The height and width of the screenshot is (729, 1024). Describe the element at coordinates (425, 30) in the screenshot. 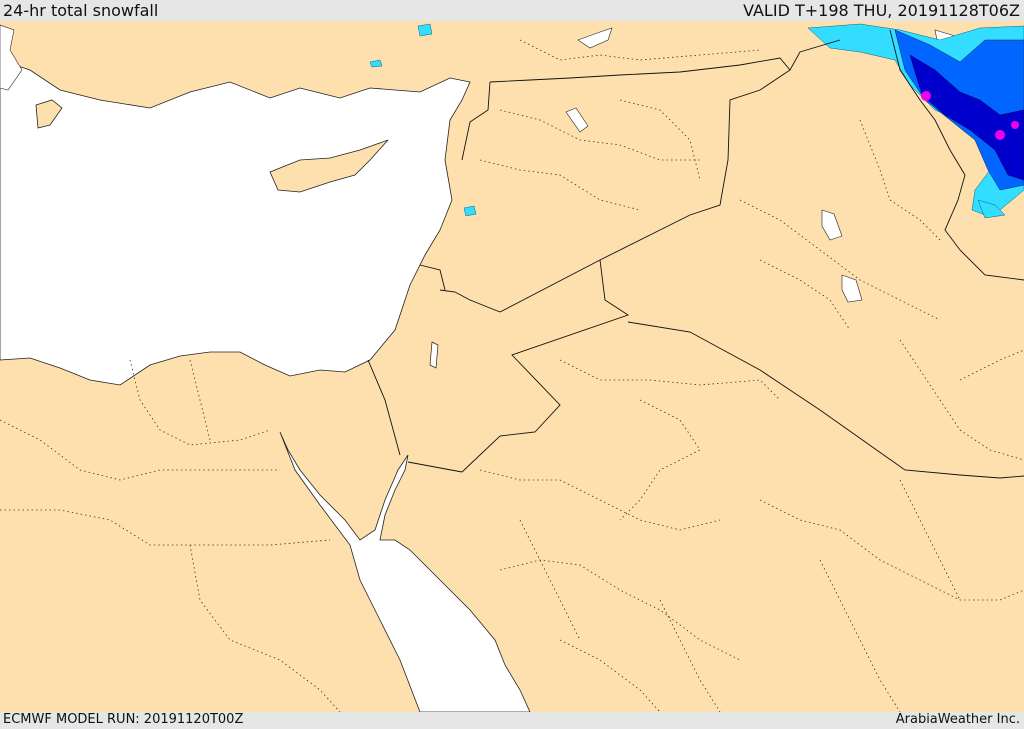

I see `snow-patch-turkey-west` at that location.